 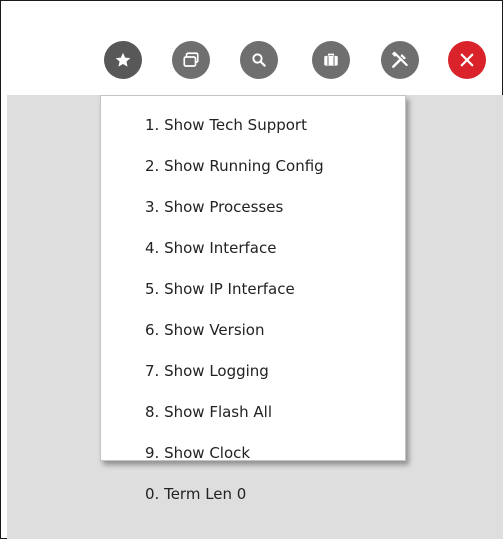 What do you see at coordinates (253, 371) in the screenshot?
I see `menu-item-show-logging: 7. Show Logging` at bounding box center [253, 371].